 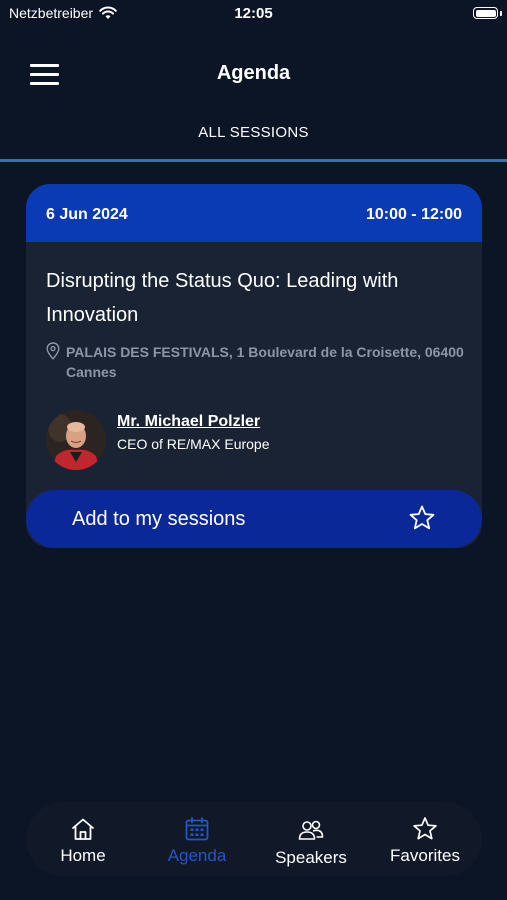 I want to click on battery-tip, so click(x=501, y=13).